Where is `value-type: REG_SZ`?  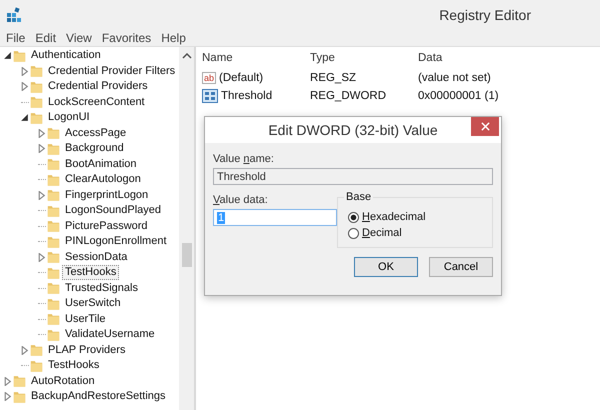 value-type: REG_SZ is located at coordinates (334, 78).